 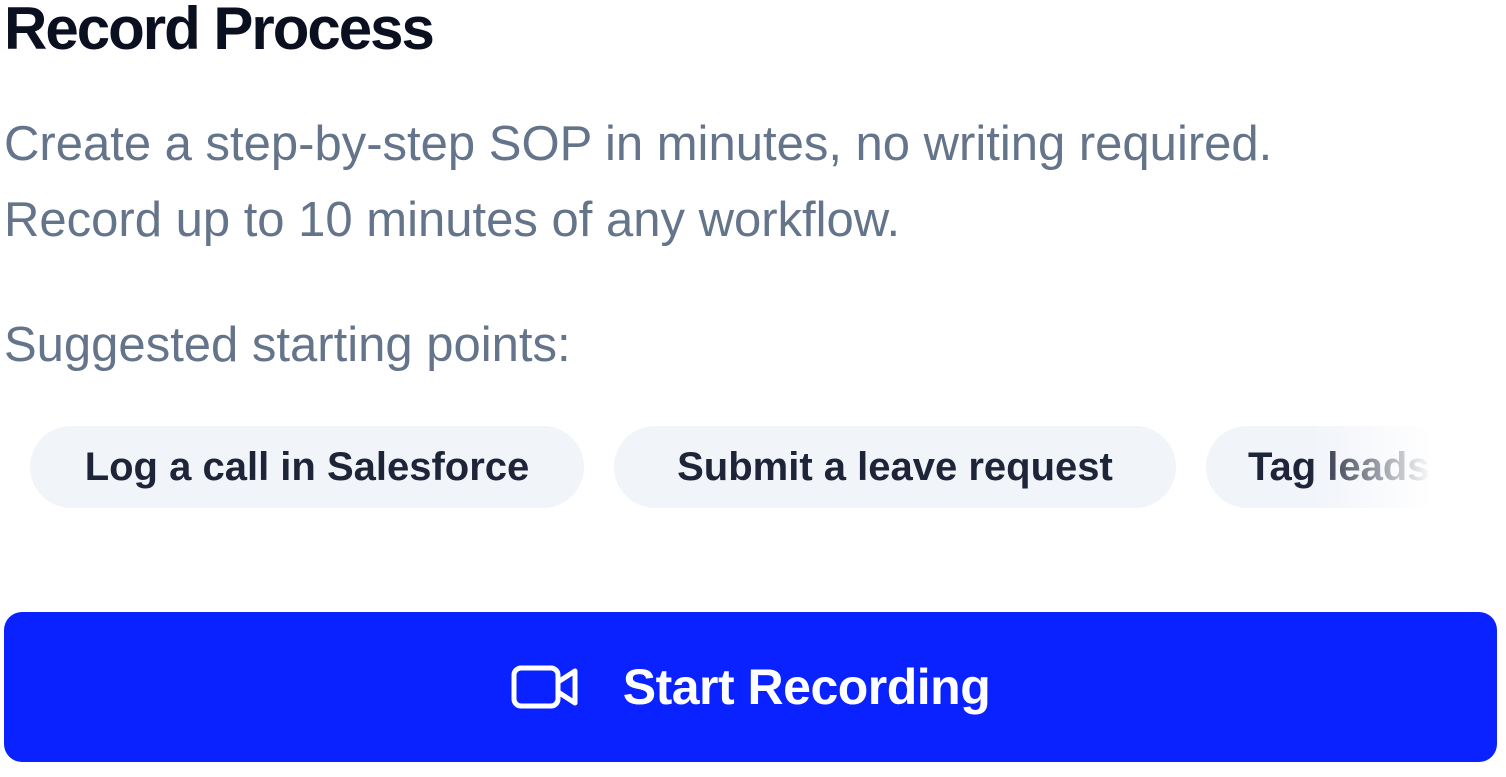 I want to click on page-title: Record Process, so click(x=219, y=31).